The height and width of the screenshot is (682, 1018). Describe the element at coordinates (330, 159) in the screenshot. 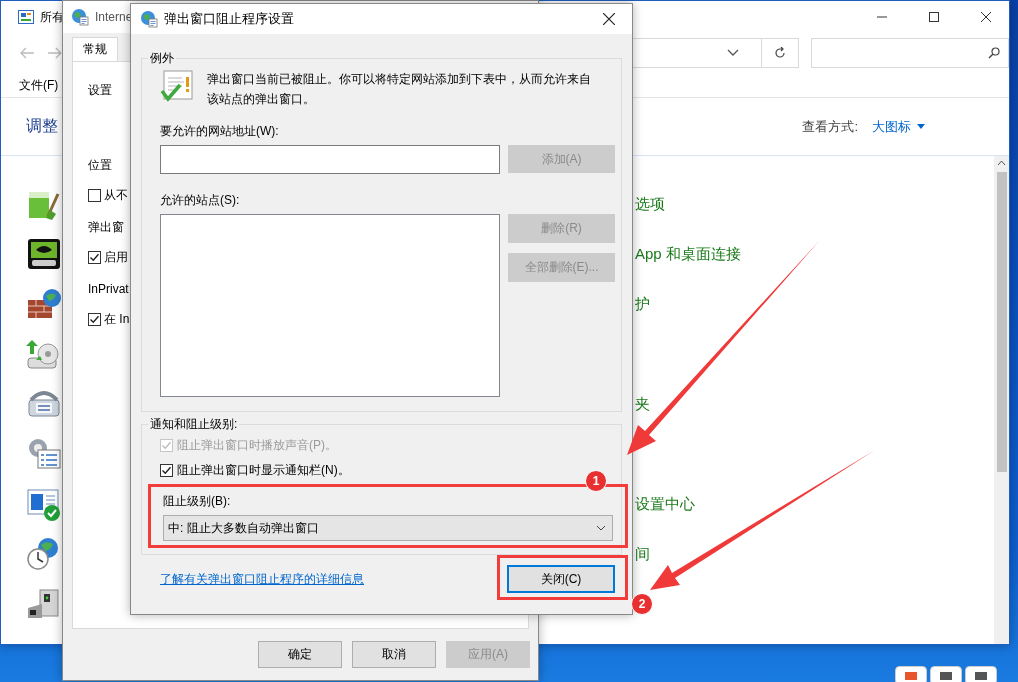

I see `address-input` at that location.